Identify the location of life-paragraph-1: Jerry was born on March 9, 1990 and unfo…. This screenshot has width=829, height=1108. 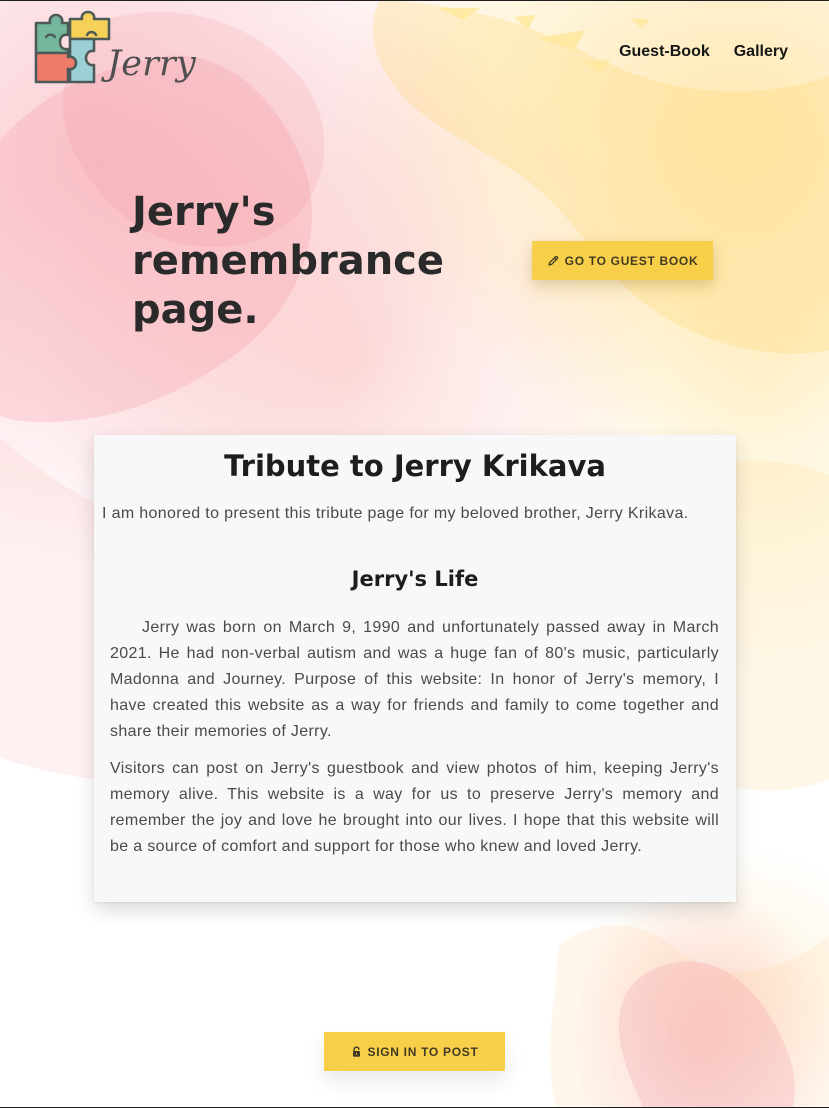
(414, 679).